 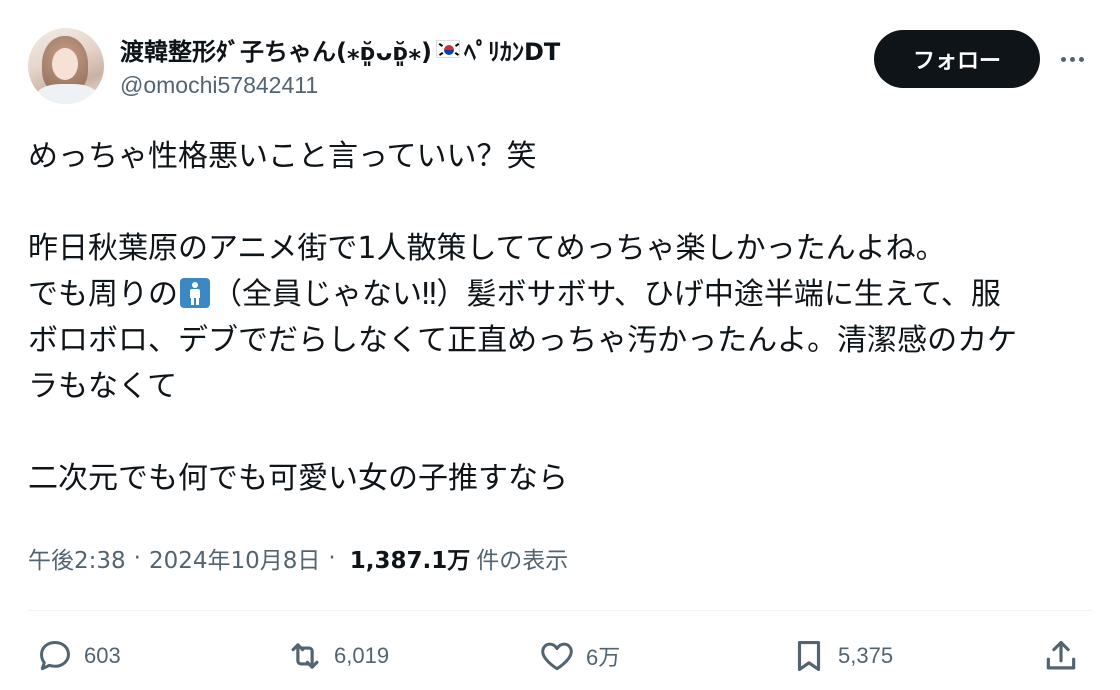 I want to click on tweet-line: めっちゃ性格悪いこと言っていい？笑, so click(x=282, y=156).